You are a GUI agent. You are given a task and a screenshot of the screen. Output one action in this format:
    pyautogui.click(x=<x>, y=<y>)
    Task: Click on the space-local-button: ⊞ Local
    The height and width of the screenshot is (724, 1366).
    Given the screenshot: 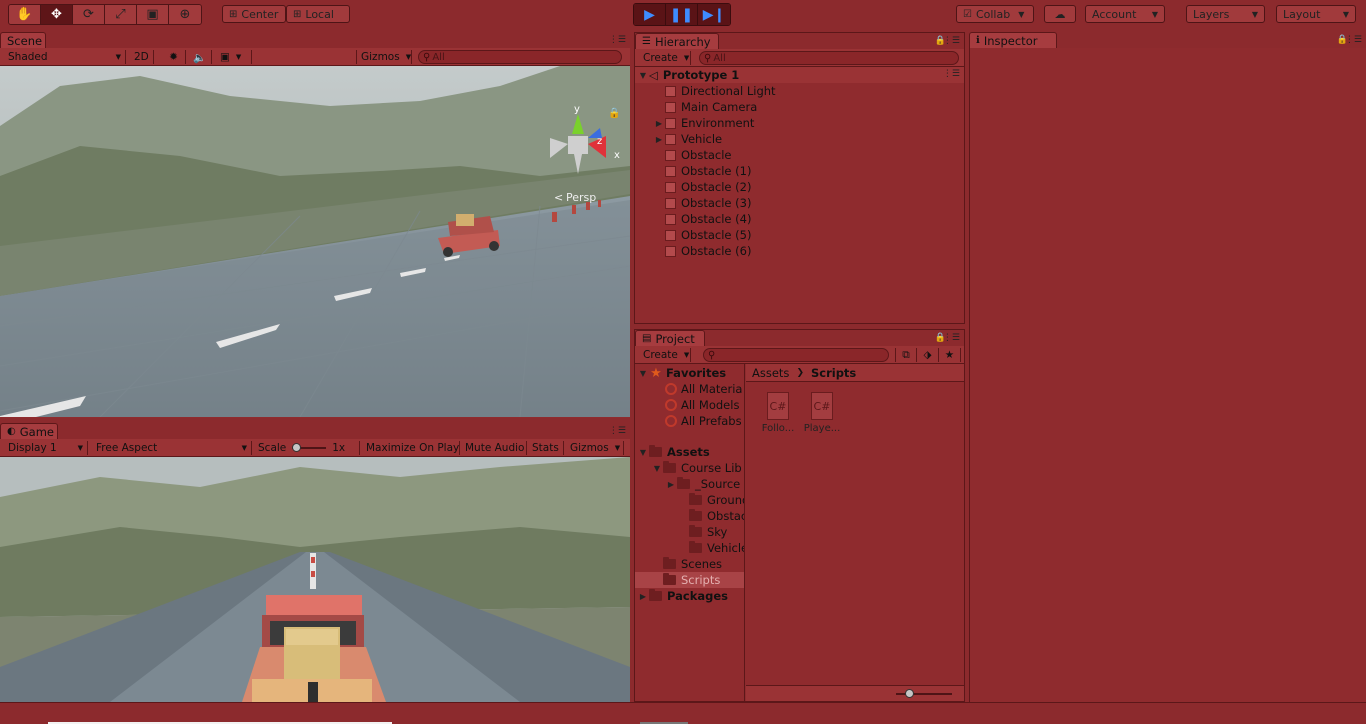 What is the action you would take?
    pyautogui.click(x=318, y=14)
    